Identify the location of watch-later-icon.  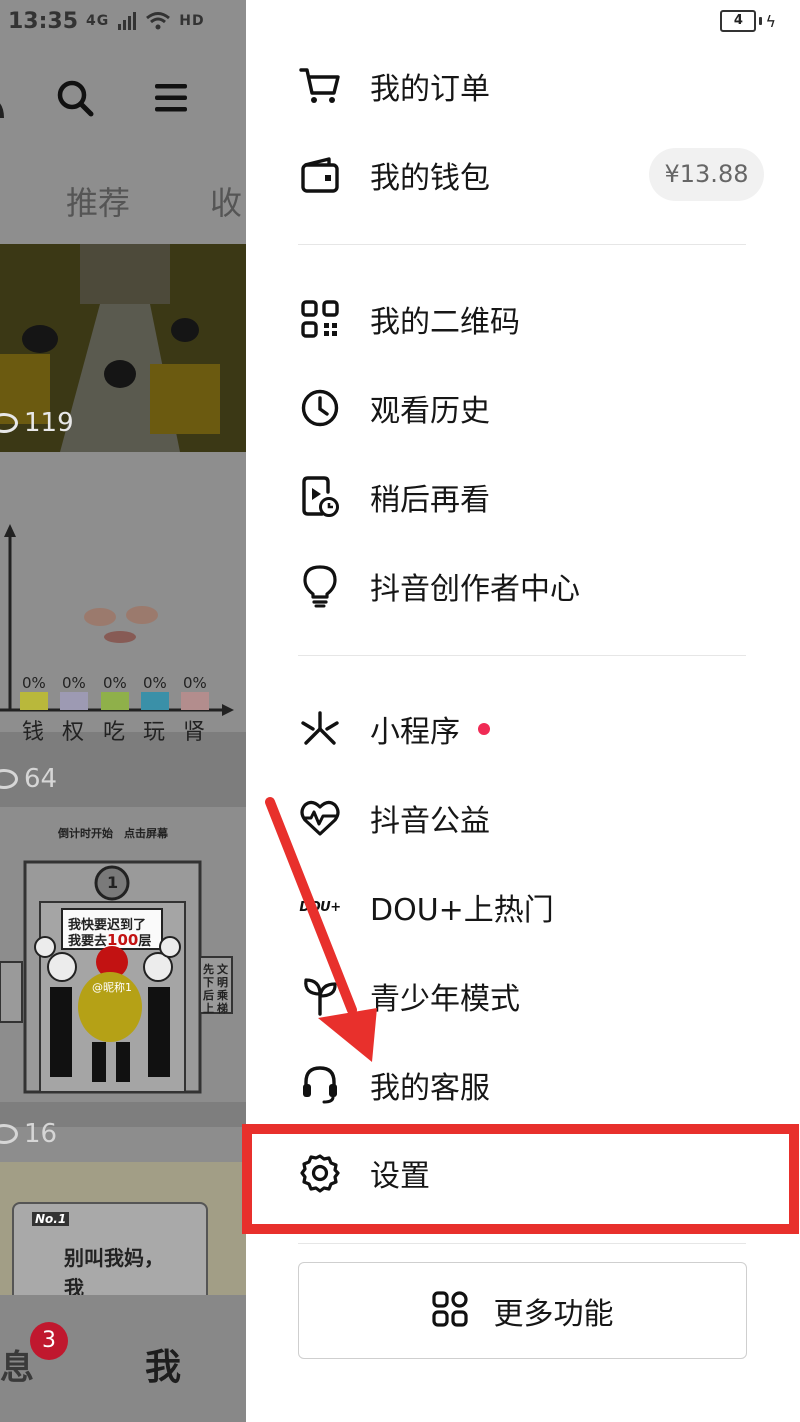
(320, 497).